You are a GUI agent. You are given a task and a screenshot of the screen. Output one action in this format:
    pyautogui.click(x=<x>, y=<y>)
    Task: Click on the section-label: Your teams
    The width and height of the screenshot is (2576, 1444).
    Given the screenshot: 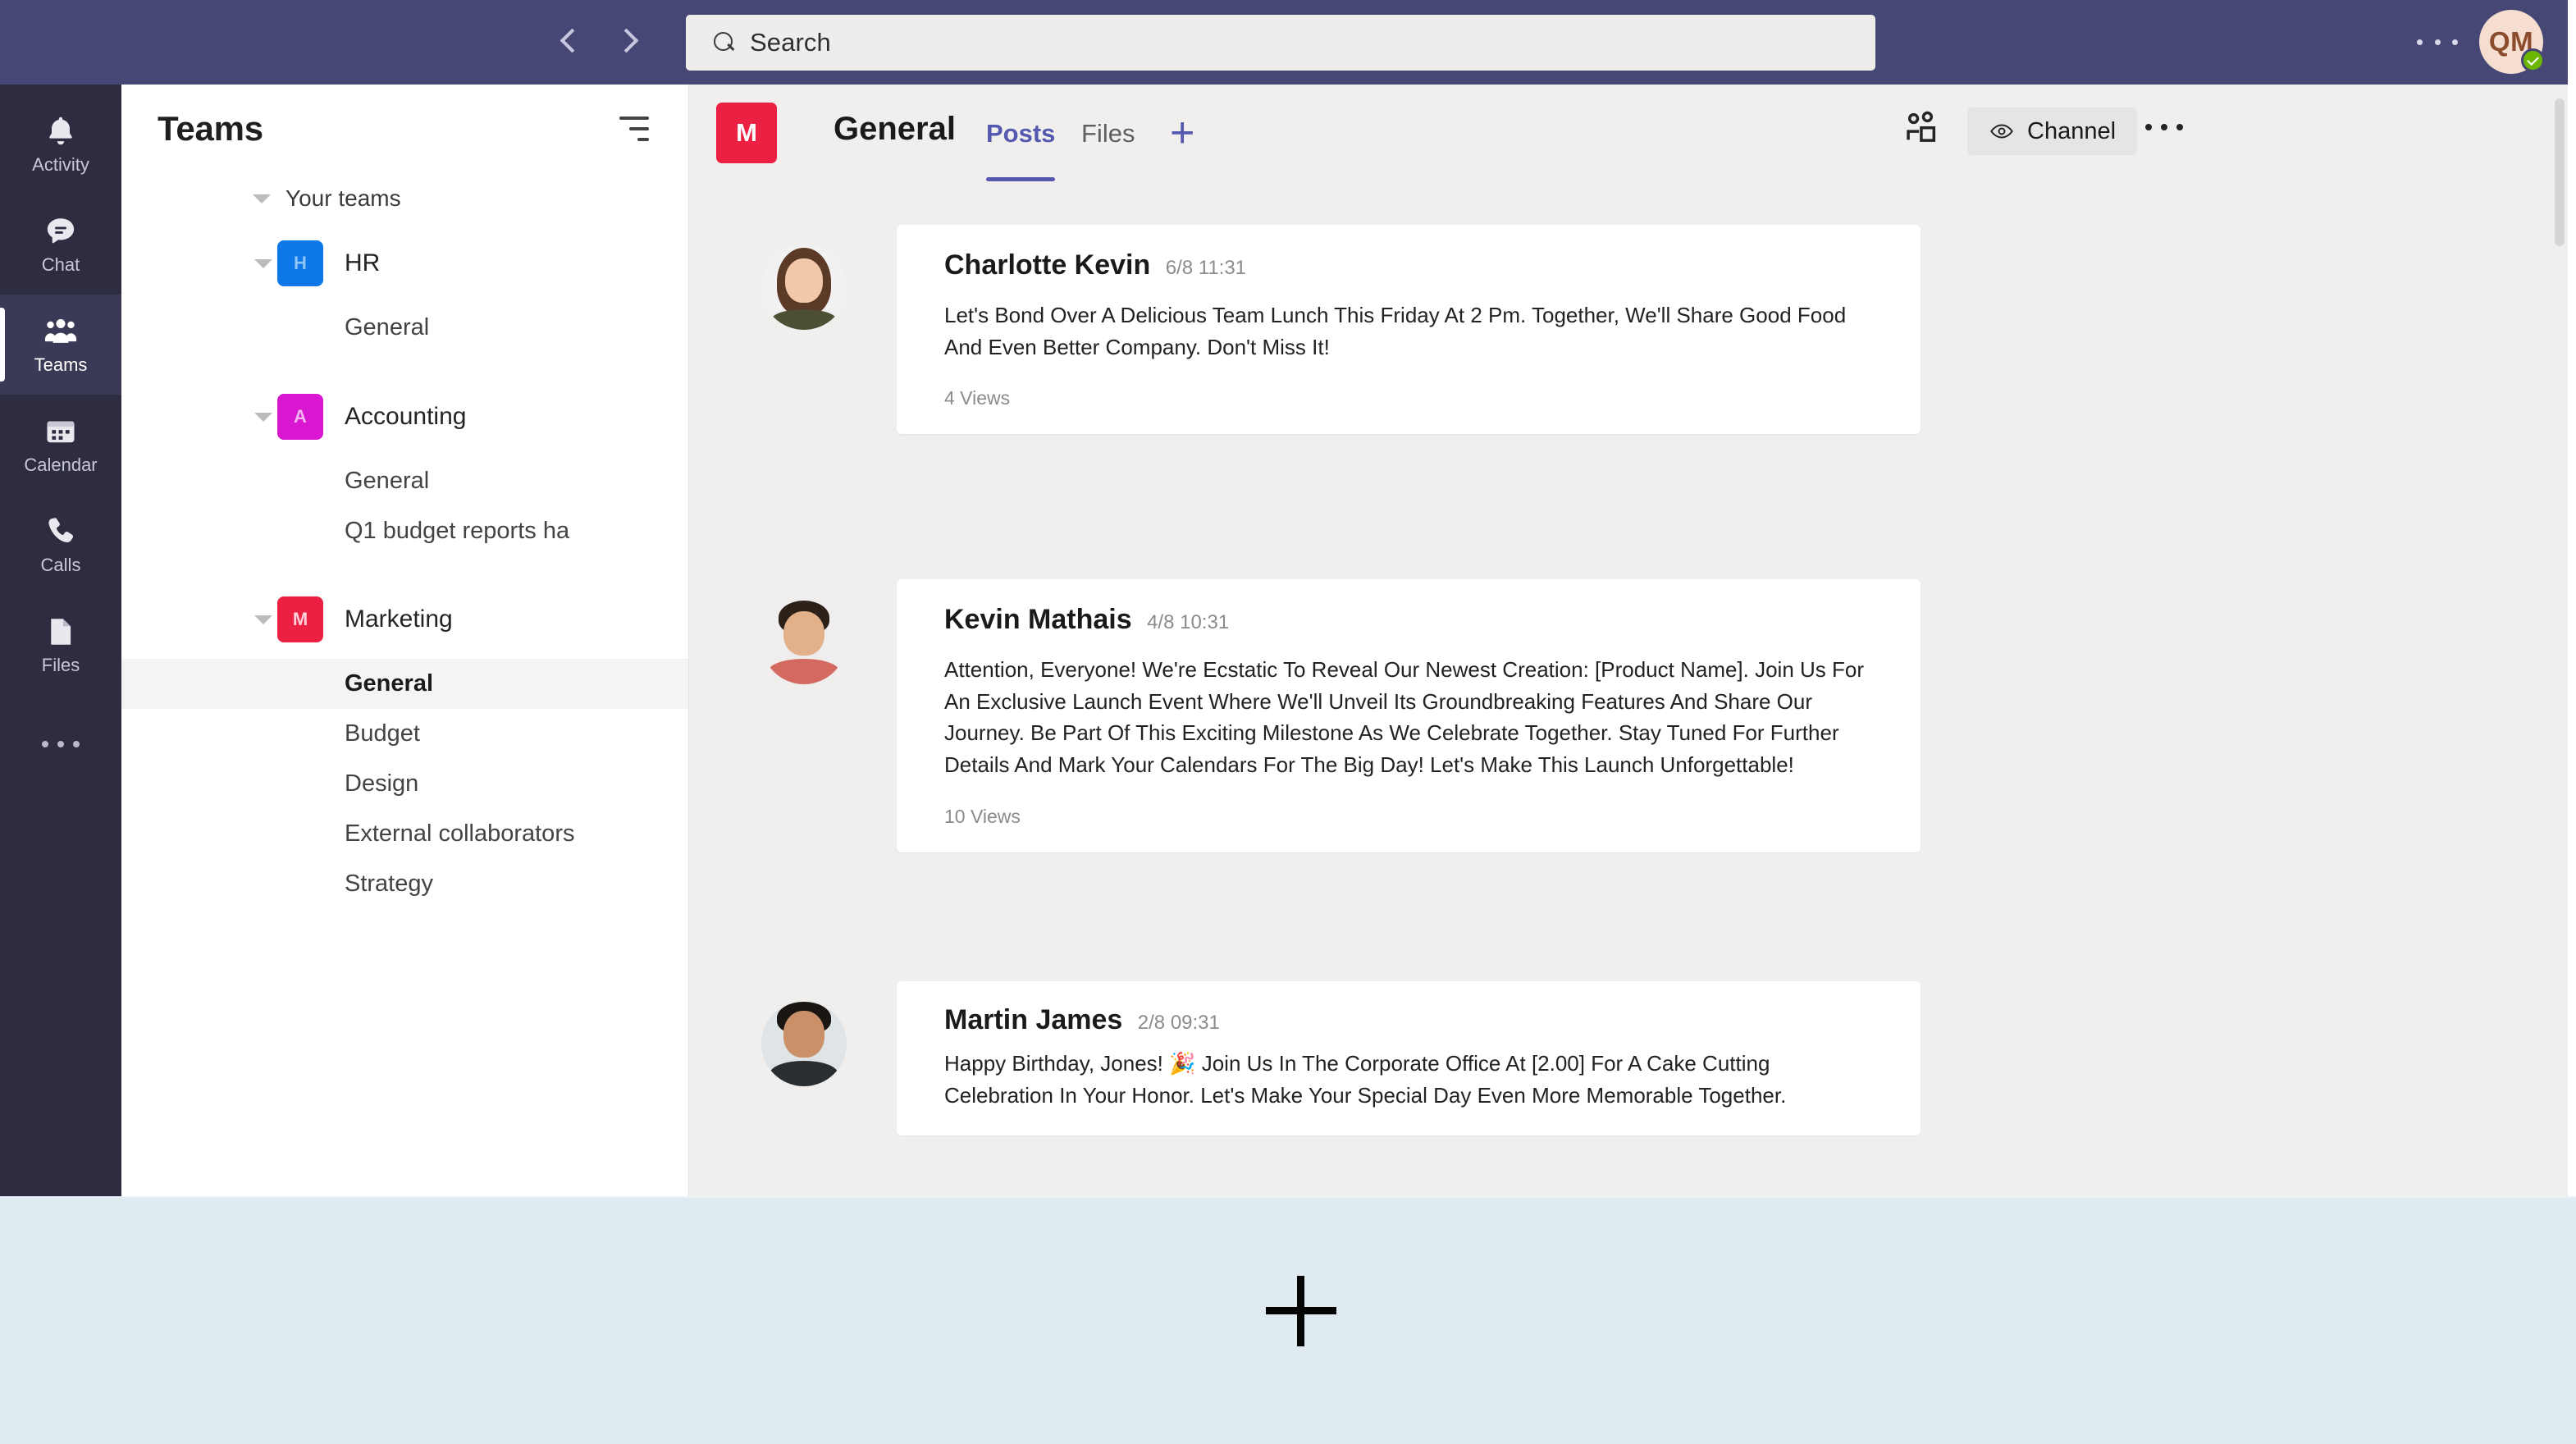 What is the action you would take?
    pyautogui.click(x=343, y=198)
    